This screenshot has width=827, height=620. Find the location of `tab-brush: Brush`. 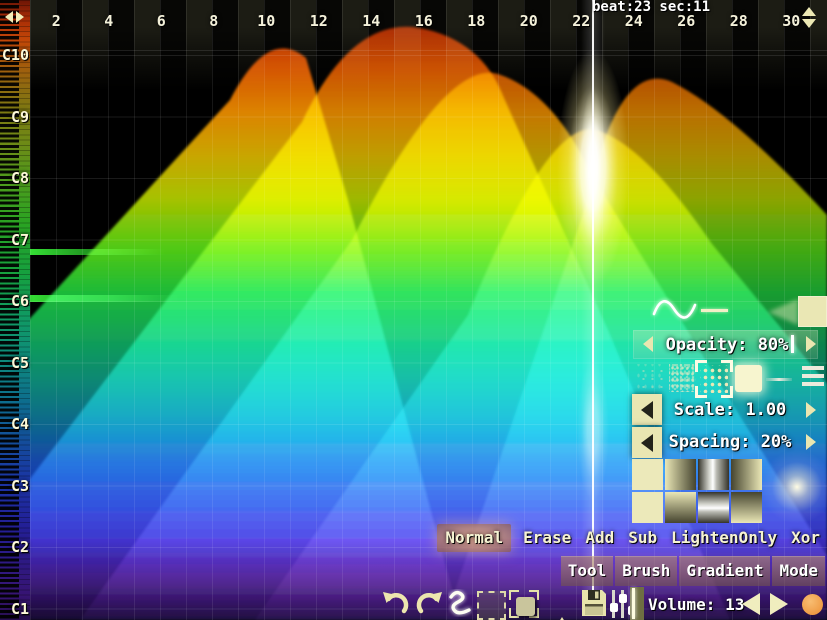

tab-brush: Brush is located at coordinates (646, 571).